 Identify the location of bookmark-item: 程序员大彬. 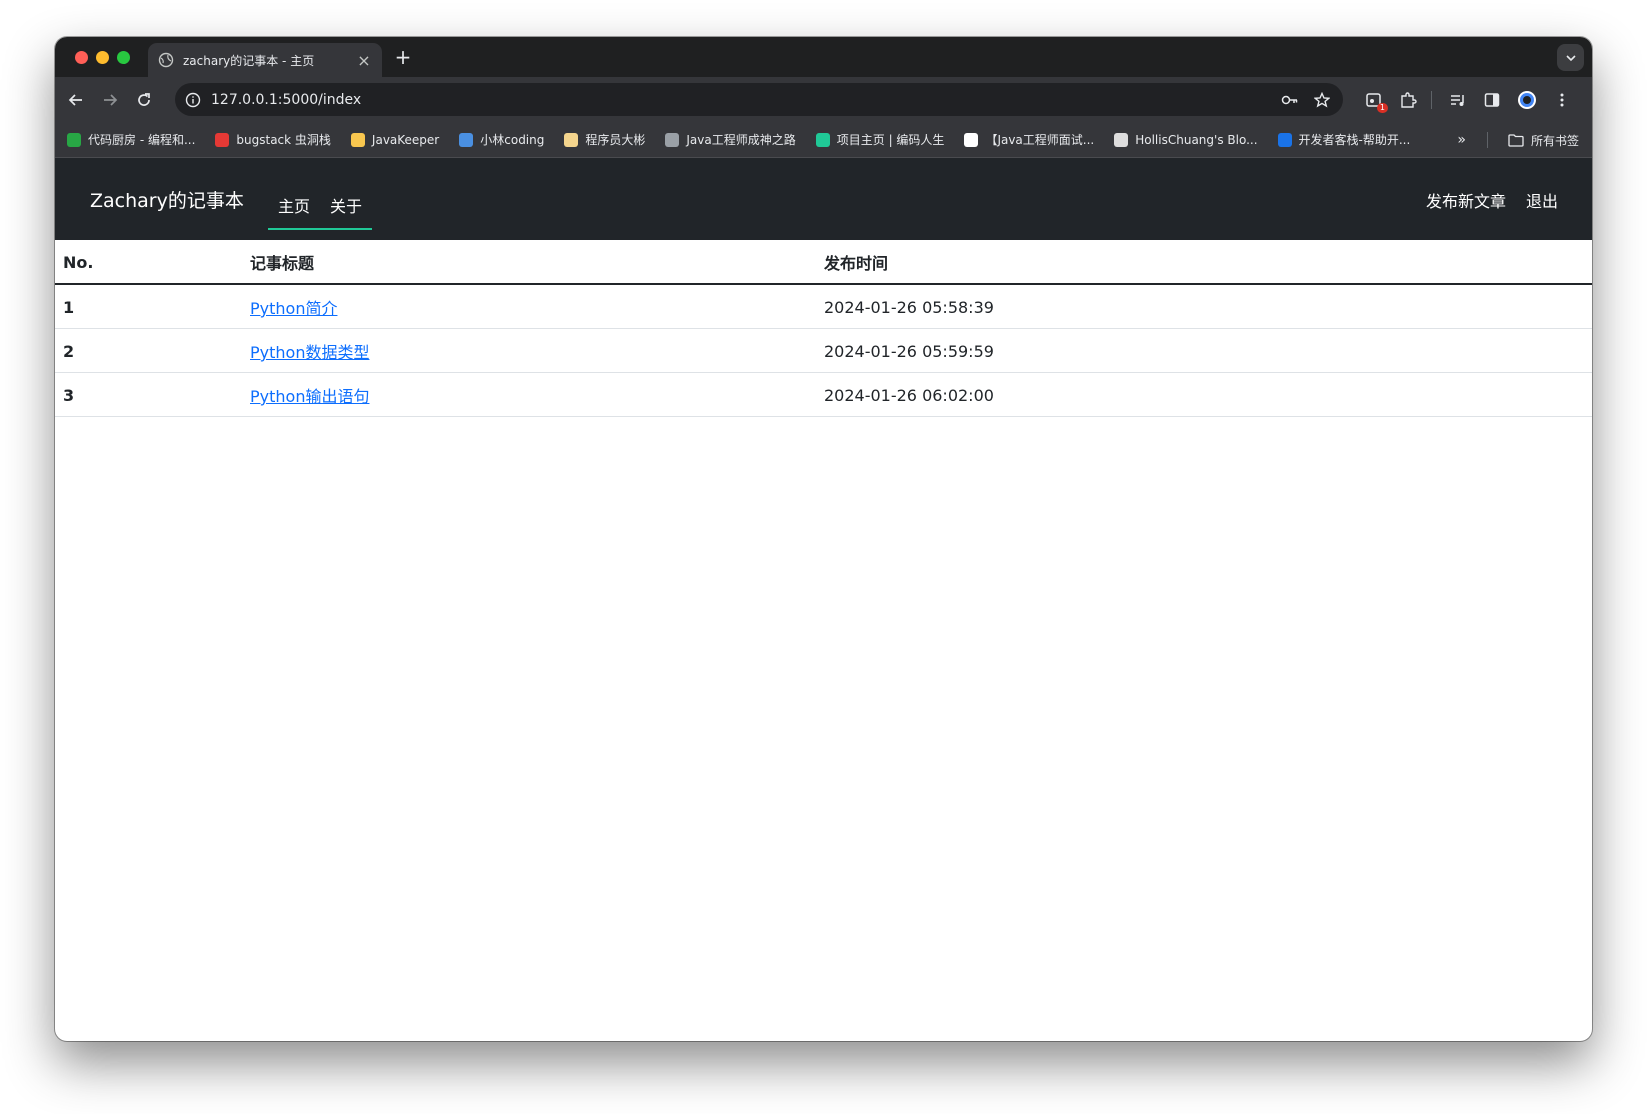
(604, 139).